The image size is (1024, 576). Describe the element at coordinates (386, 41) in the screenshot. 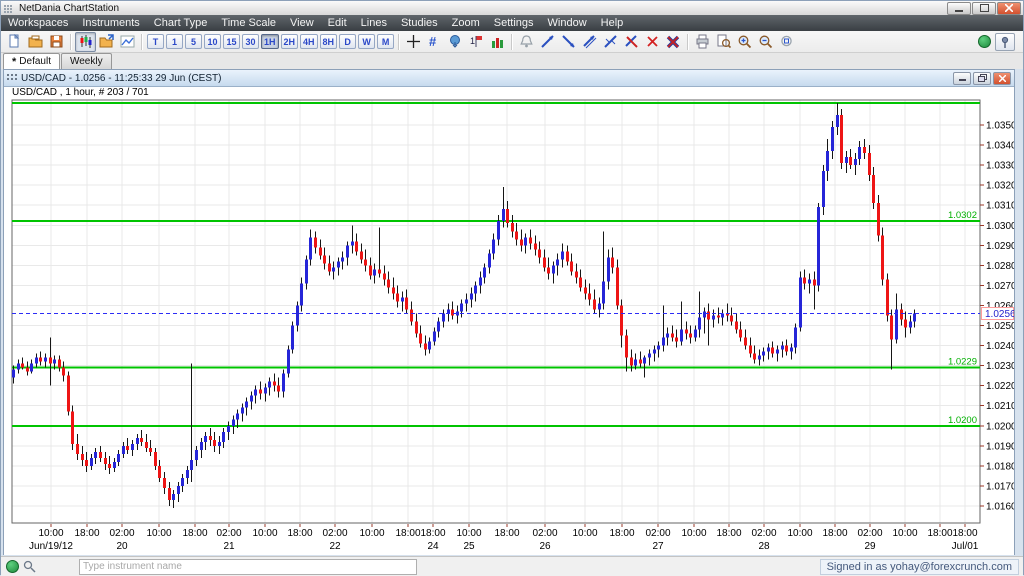

I see `timeframe-m-button: M` at that location.